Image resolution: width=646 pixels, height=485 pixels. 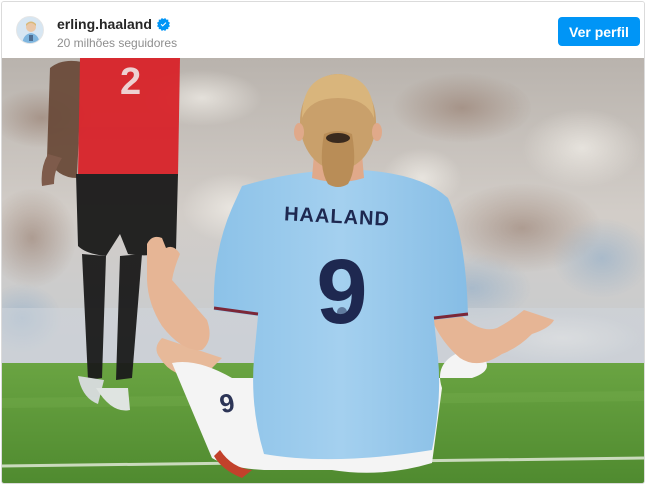 What do you see at coordinates (117, 43) in the screenshot?
I see `follower-count: 20 milhões seguidores` at bounding box center [117, 43].